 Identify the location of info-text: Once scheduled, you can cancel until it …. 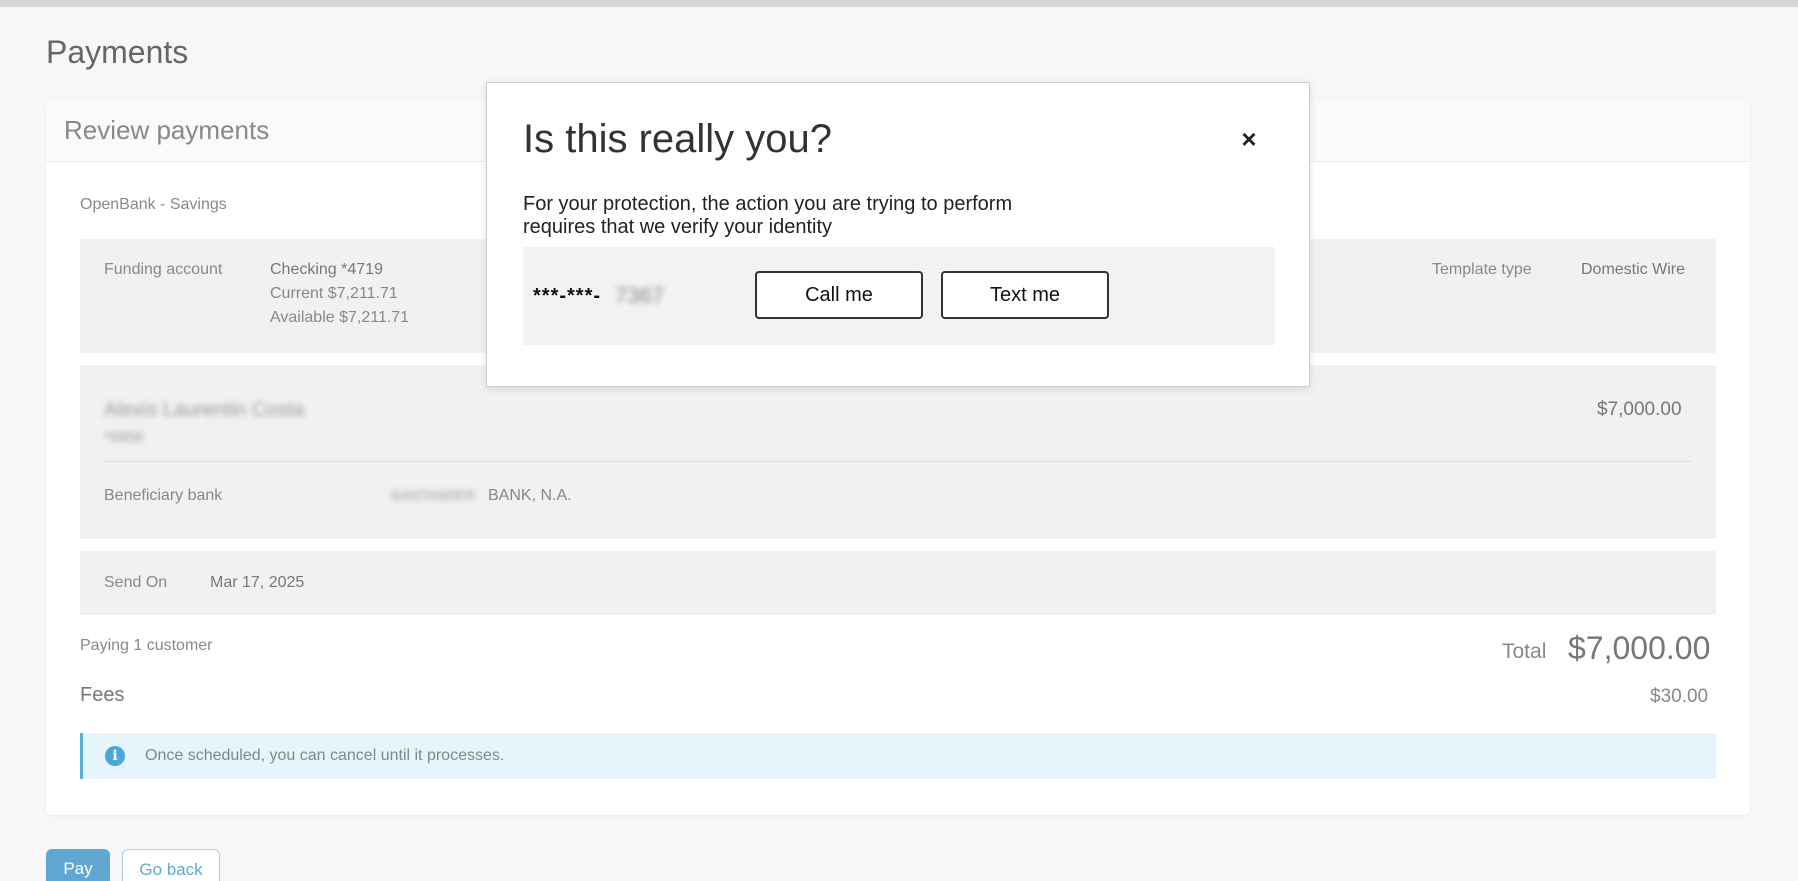
(325, 755).